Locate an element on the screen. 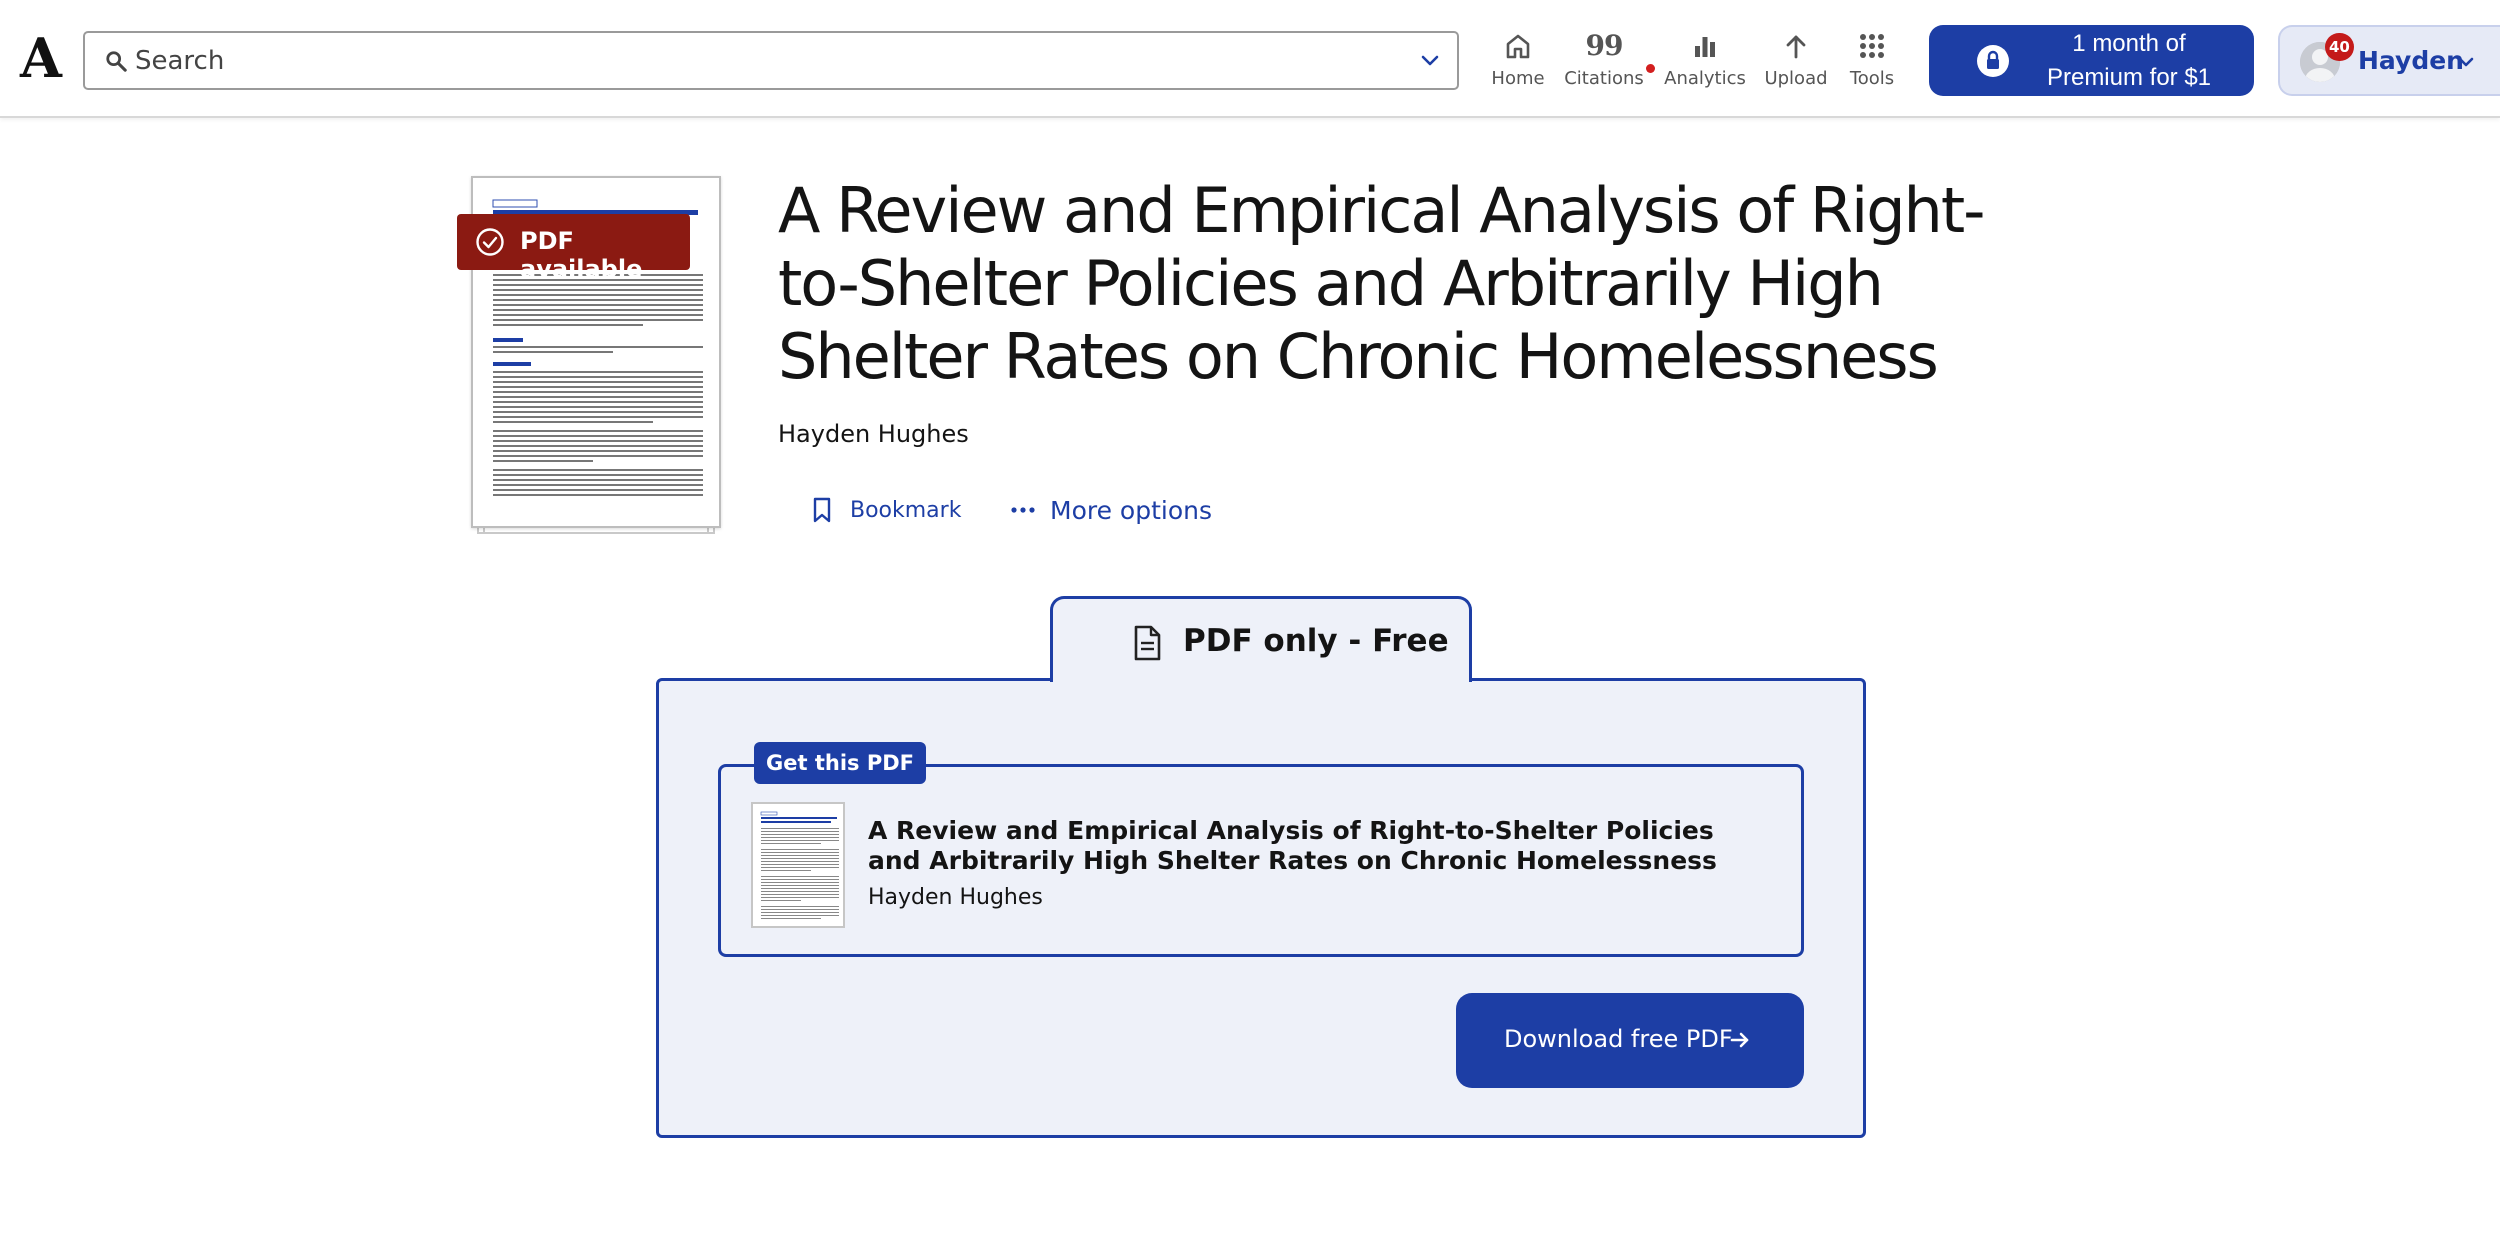 This screenshot has width=2500, height=1239. nav-home: Home is located at coordinates (1518, 62).